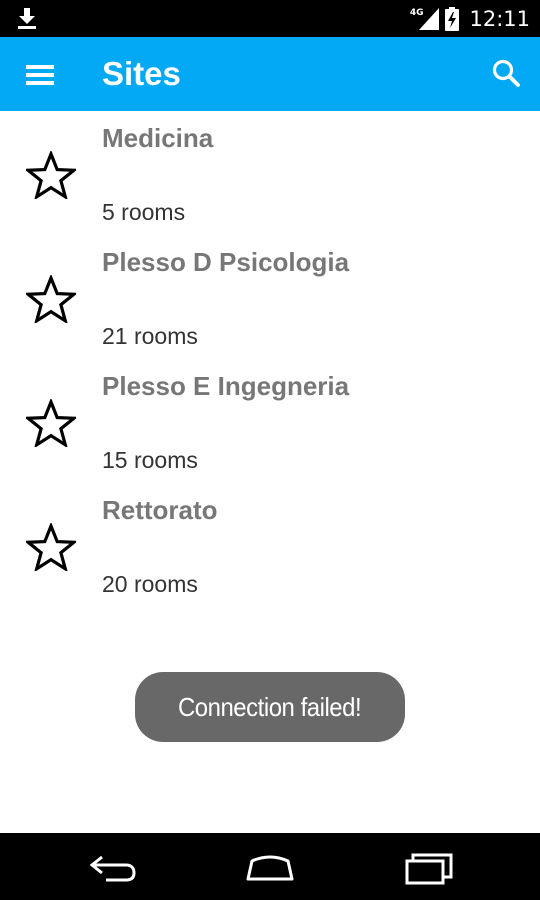 This screenshot has width=540, height=900. What do you see at coordinates (429, 867) in the screenshot?
I see `recent-apps-icon` at bounding box center [429, 867].